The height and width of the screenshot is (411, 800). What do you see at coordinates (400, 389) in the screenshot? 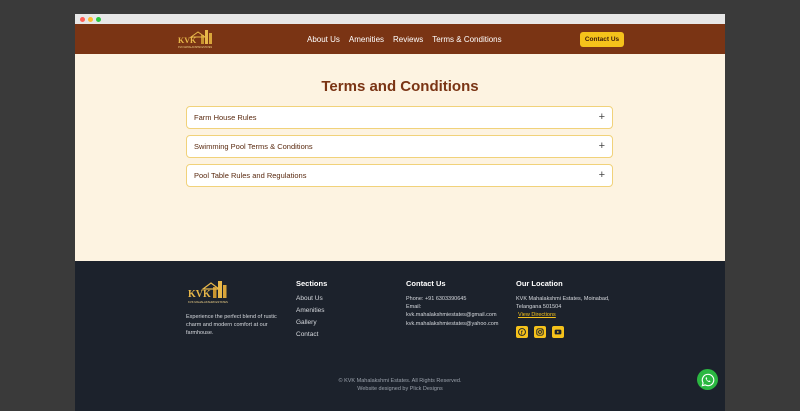
I see `footer-credit: Website designed by Plick Designs` at bounding box center [400, 389].